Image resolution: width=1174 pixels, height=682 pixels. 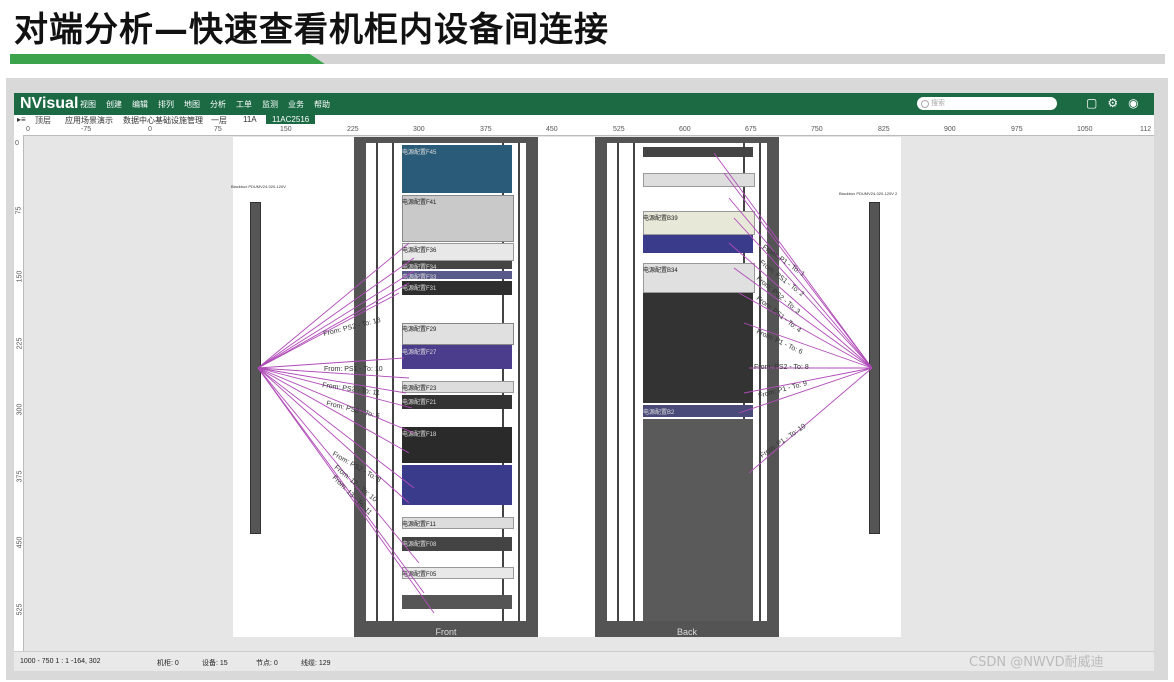 What do you see at coordinates (419, 525) in the screenshot?
I see `device-label: 电源配置F11` at bounding box center [419, 525].